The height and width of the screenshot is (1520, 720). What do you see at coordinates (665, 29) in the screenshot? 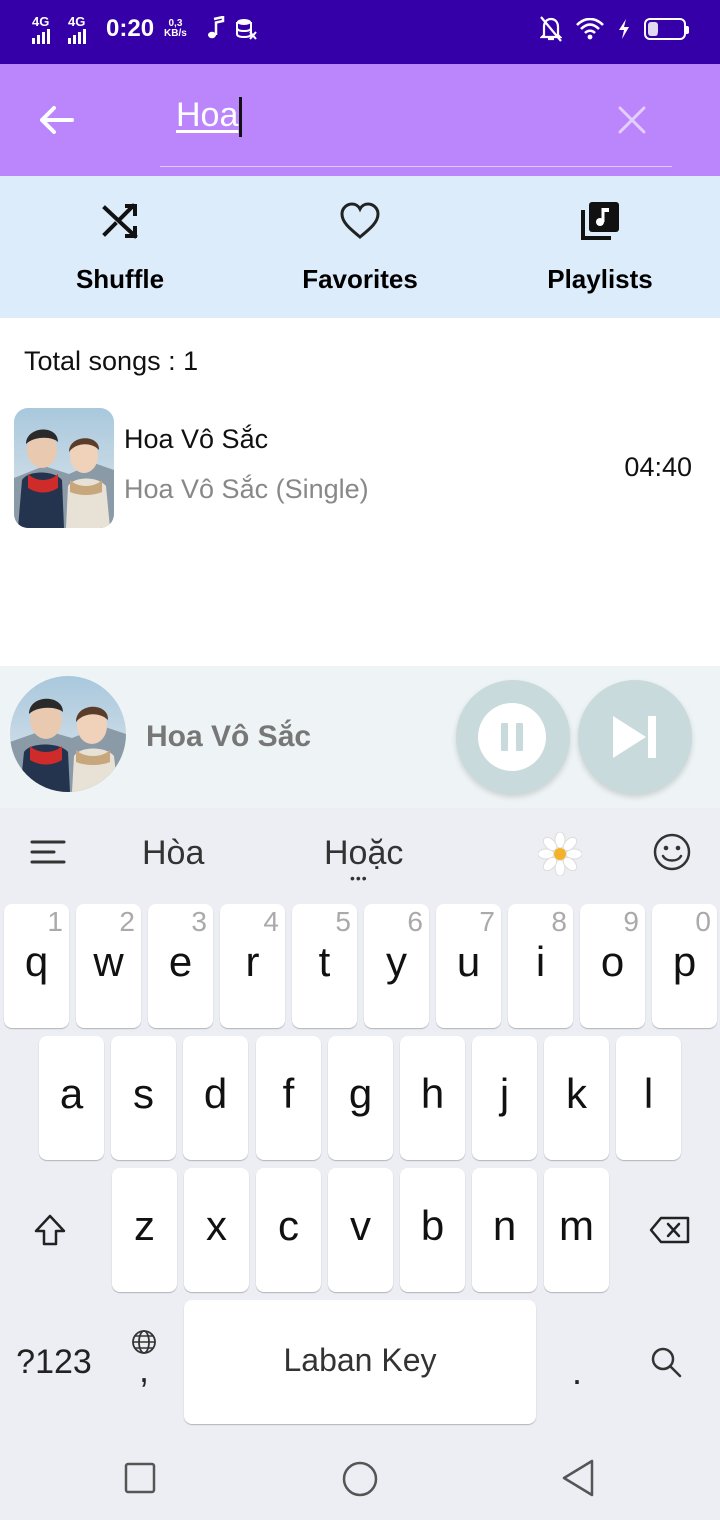
I see `battery-level: 26` at bounding box center [665, 29].